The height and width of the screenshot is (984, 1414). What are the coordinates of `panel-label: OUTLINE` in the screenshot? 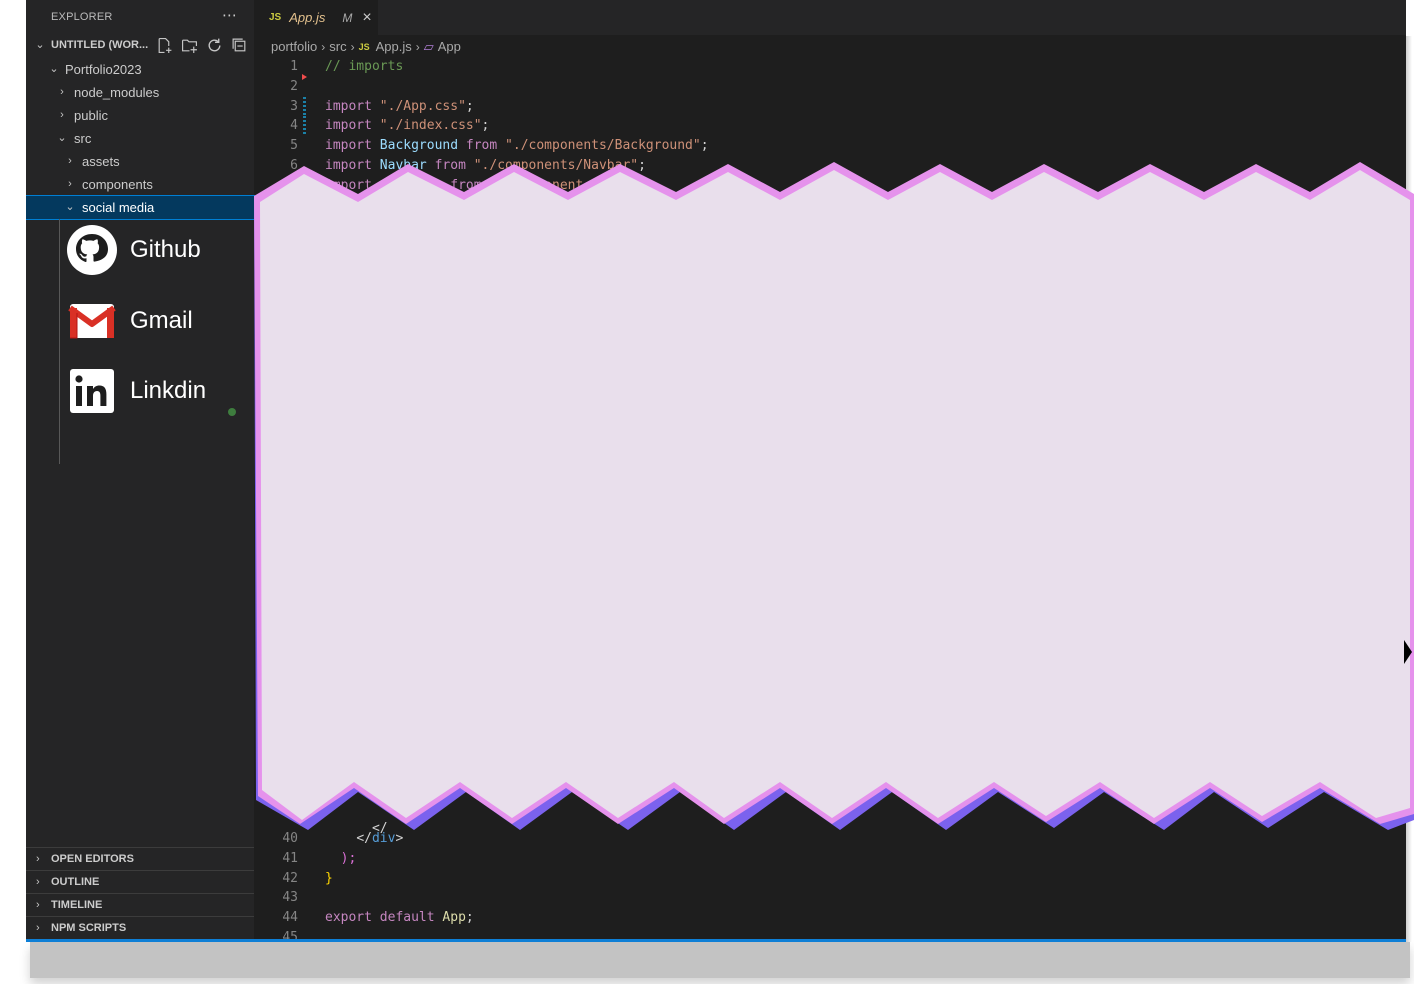 It's located at (75, 882).